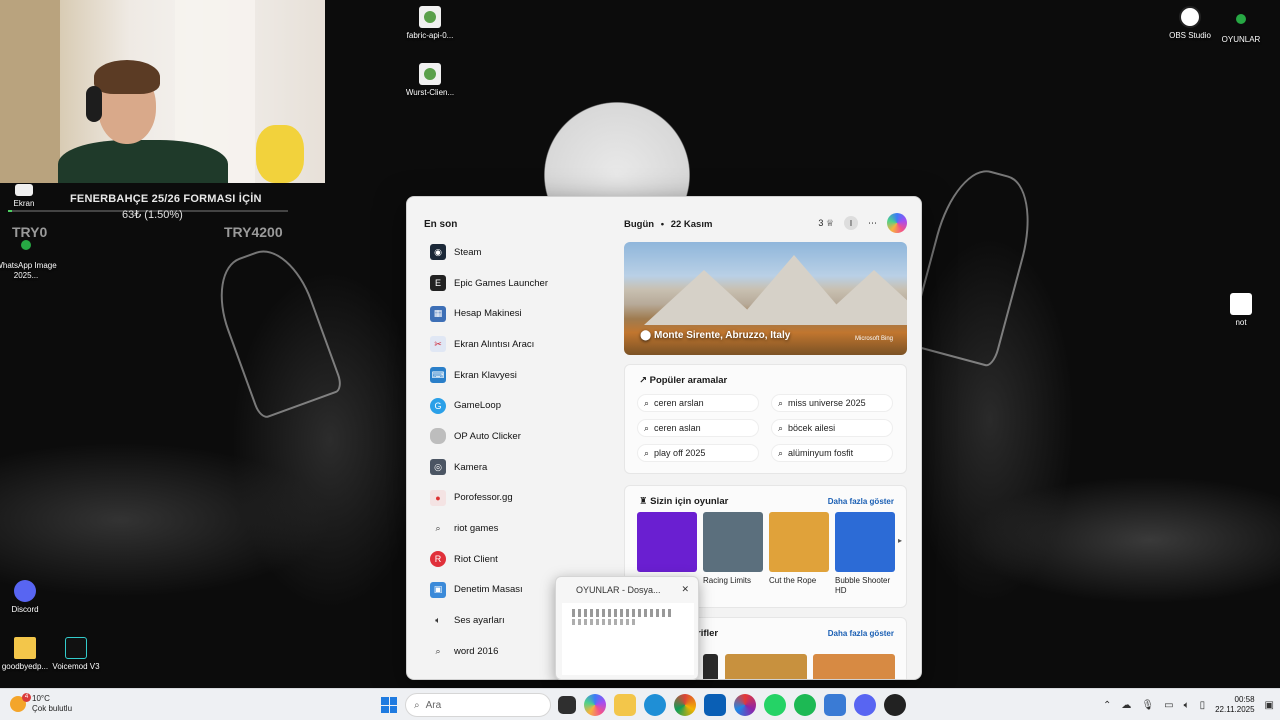 Image resolution: width=1280 pixels, height=720 pixels. Describe the element at coordinates (516, 467) in the screenshot. I see `recent-app-camera: ◎ Kamera` at that location.